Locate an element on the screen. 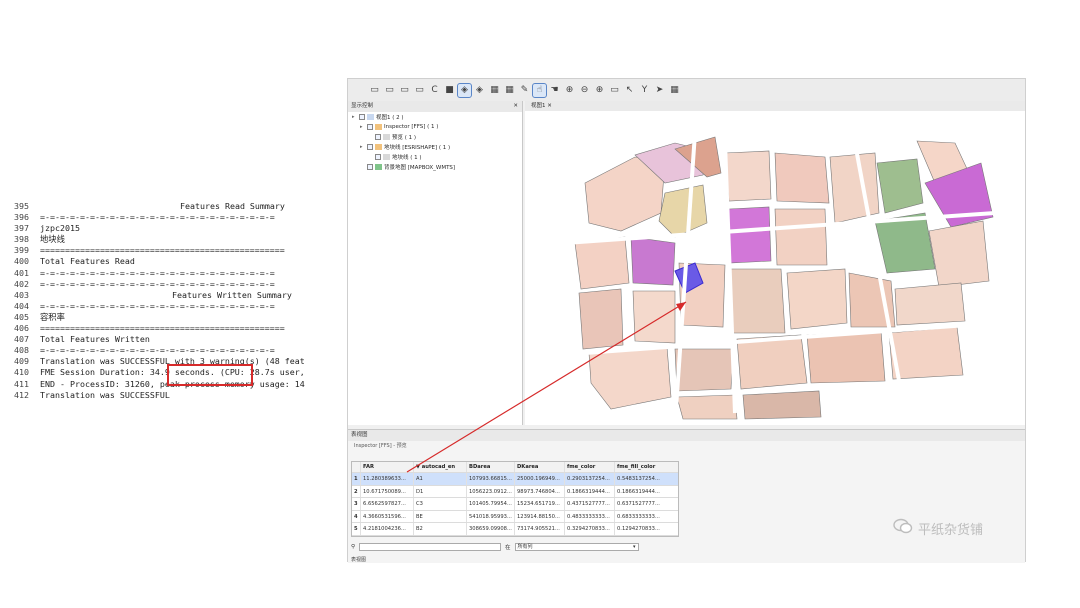 This screenshot has width=1080, height=608. watermark: 平纸杂货铺 is located at coordinates (938, 528).